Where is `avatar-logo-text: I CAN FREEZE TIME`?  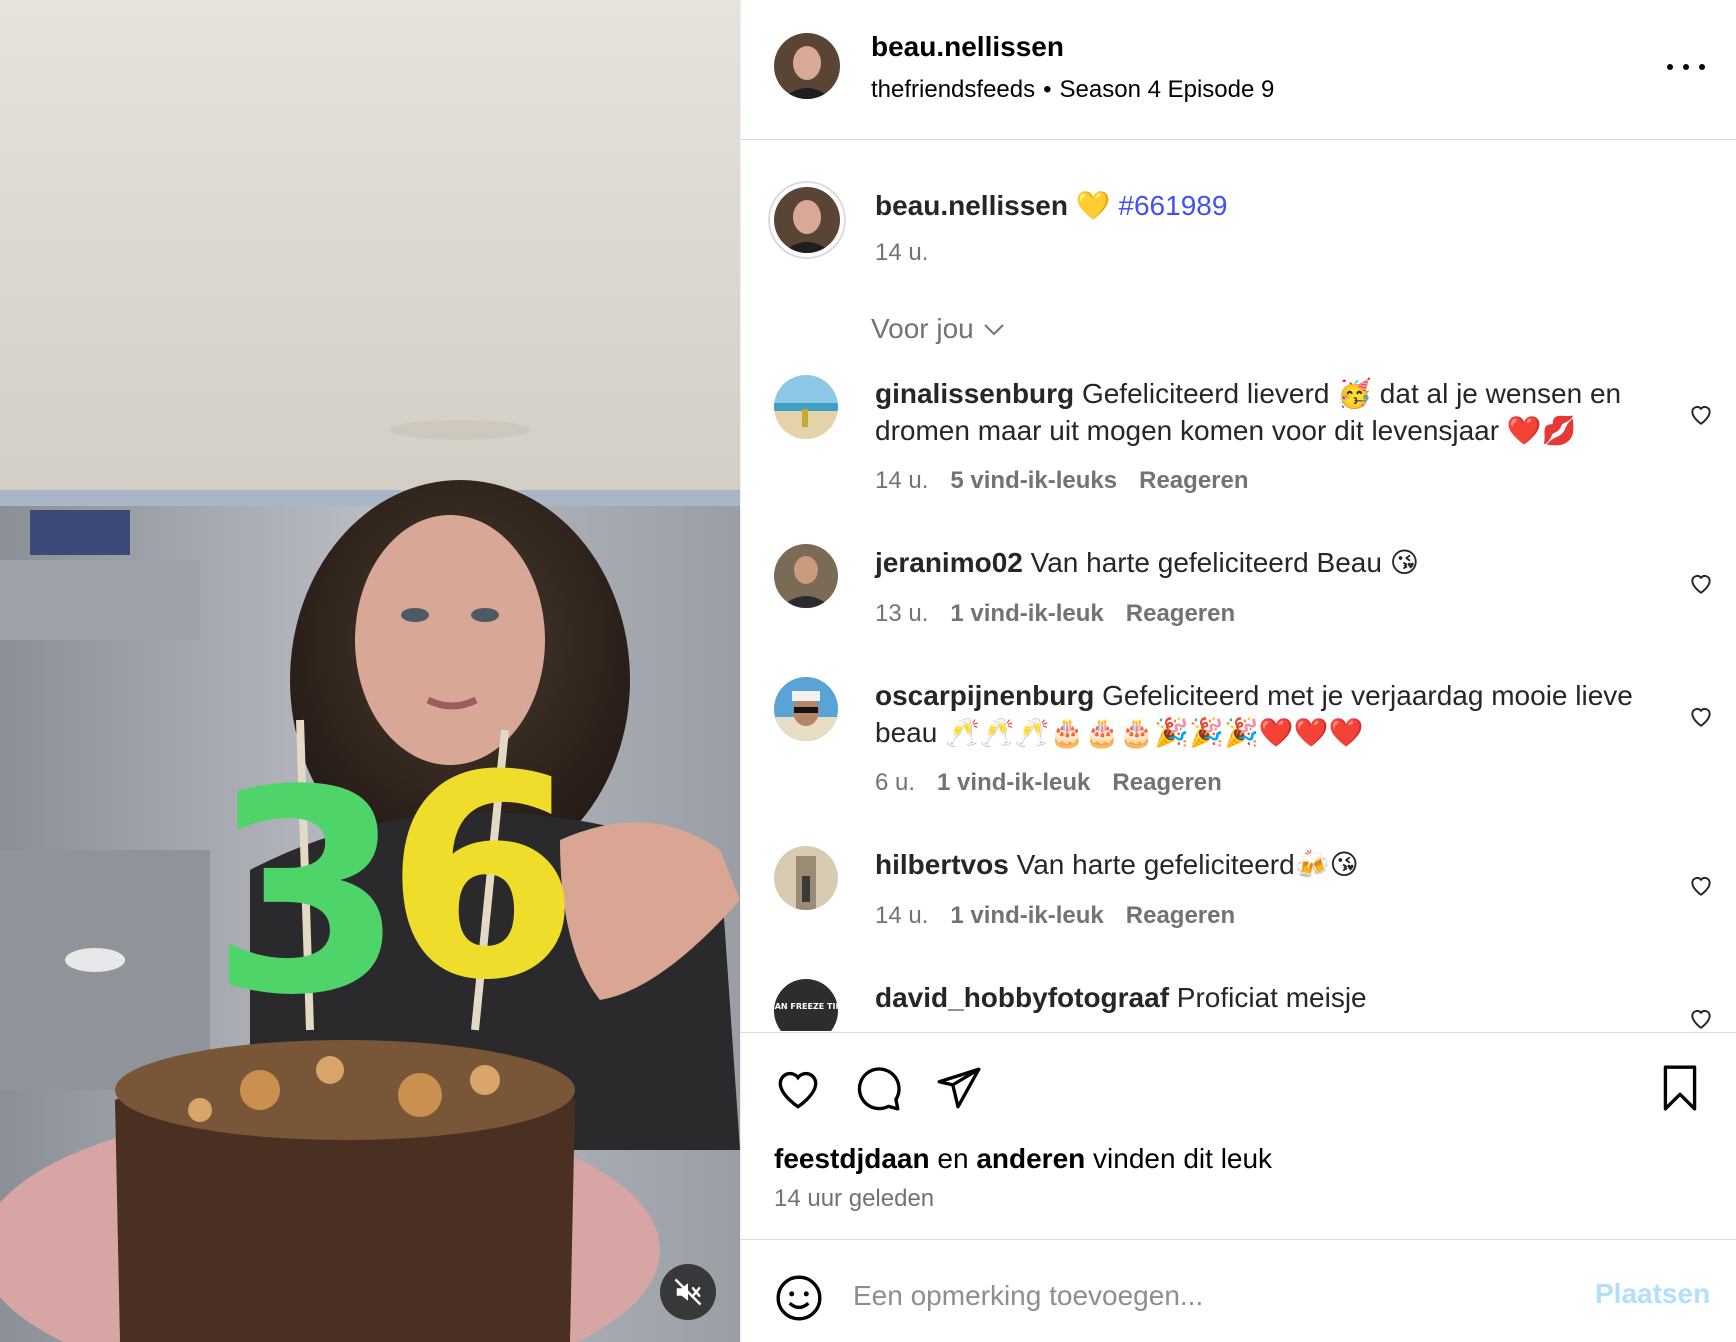
avatar-logo-text: I CAN FREEZE TIME is located at coordinates (806, 1006).